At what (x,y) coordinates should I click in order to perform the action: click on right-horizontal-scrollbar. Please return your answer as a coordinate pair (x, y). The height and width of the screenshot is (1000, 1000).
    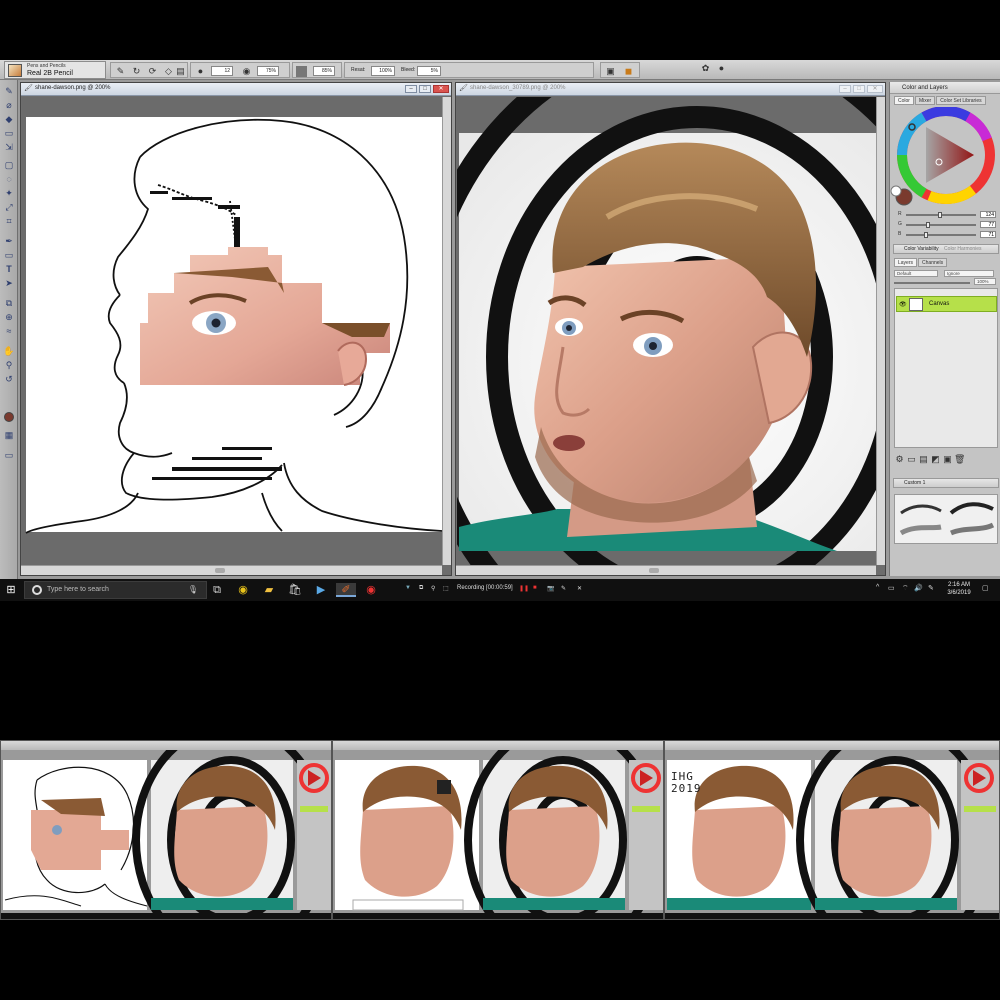
    Looking at the image, I should click on (666, 570).